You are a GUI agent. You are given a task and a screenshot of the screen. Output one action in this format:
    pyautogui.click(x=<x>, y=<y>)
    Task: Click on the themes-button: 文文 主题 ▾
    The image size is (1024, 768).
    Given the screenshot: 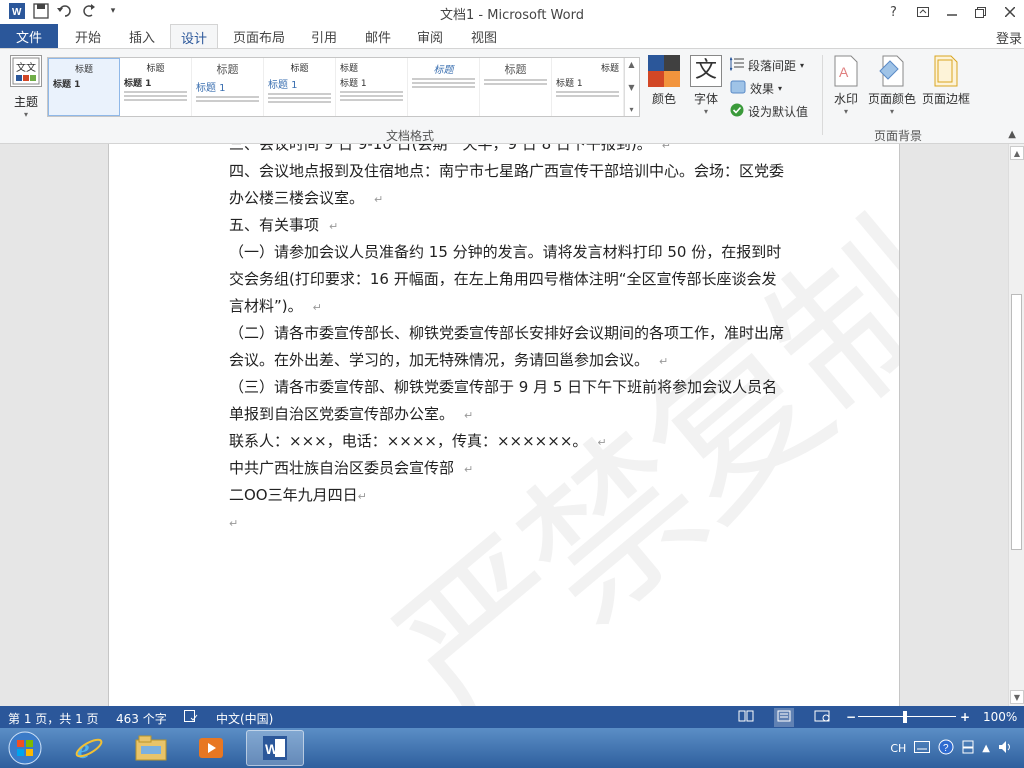 What is the action you would take?
    pyautogui.click(x=26, y=87)
    